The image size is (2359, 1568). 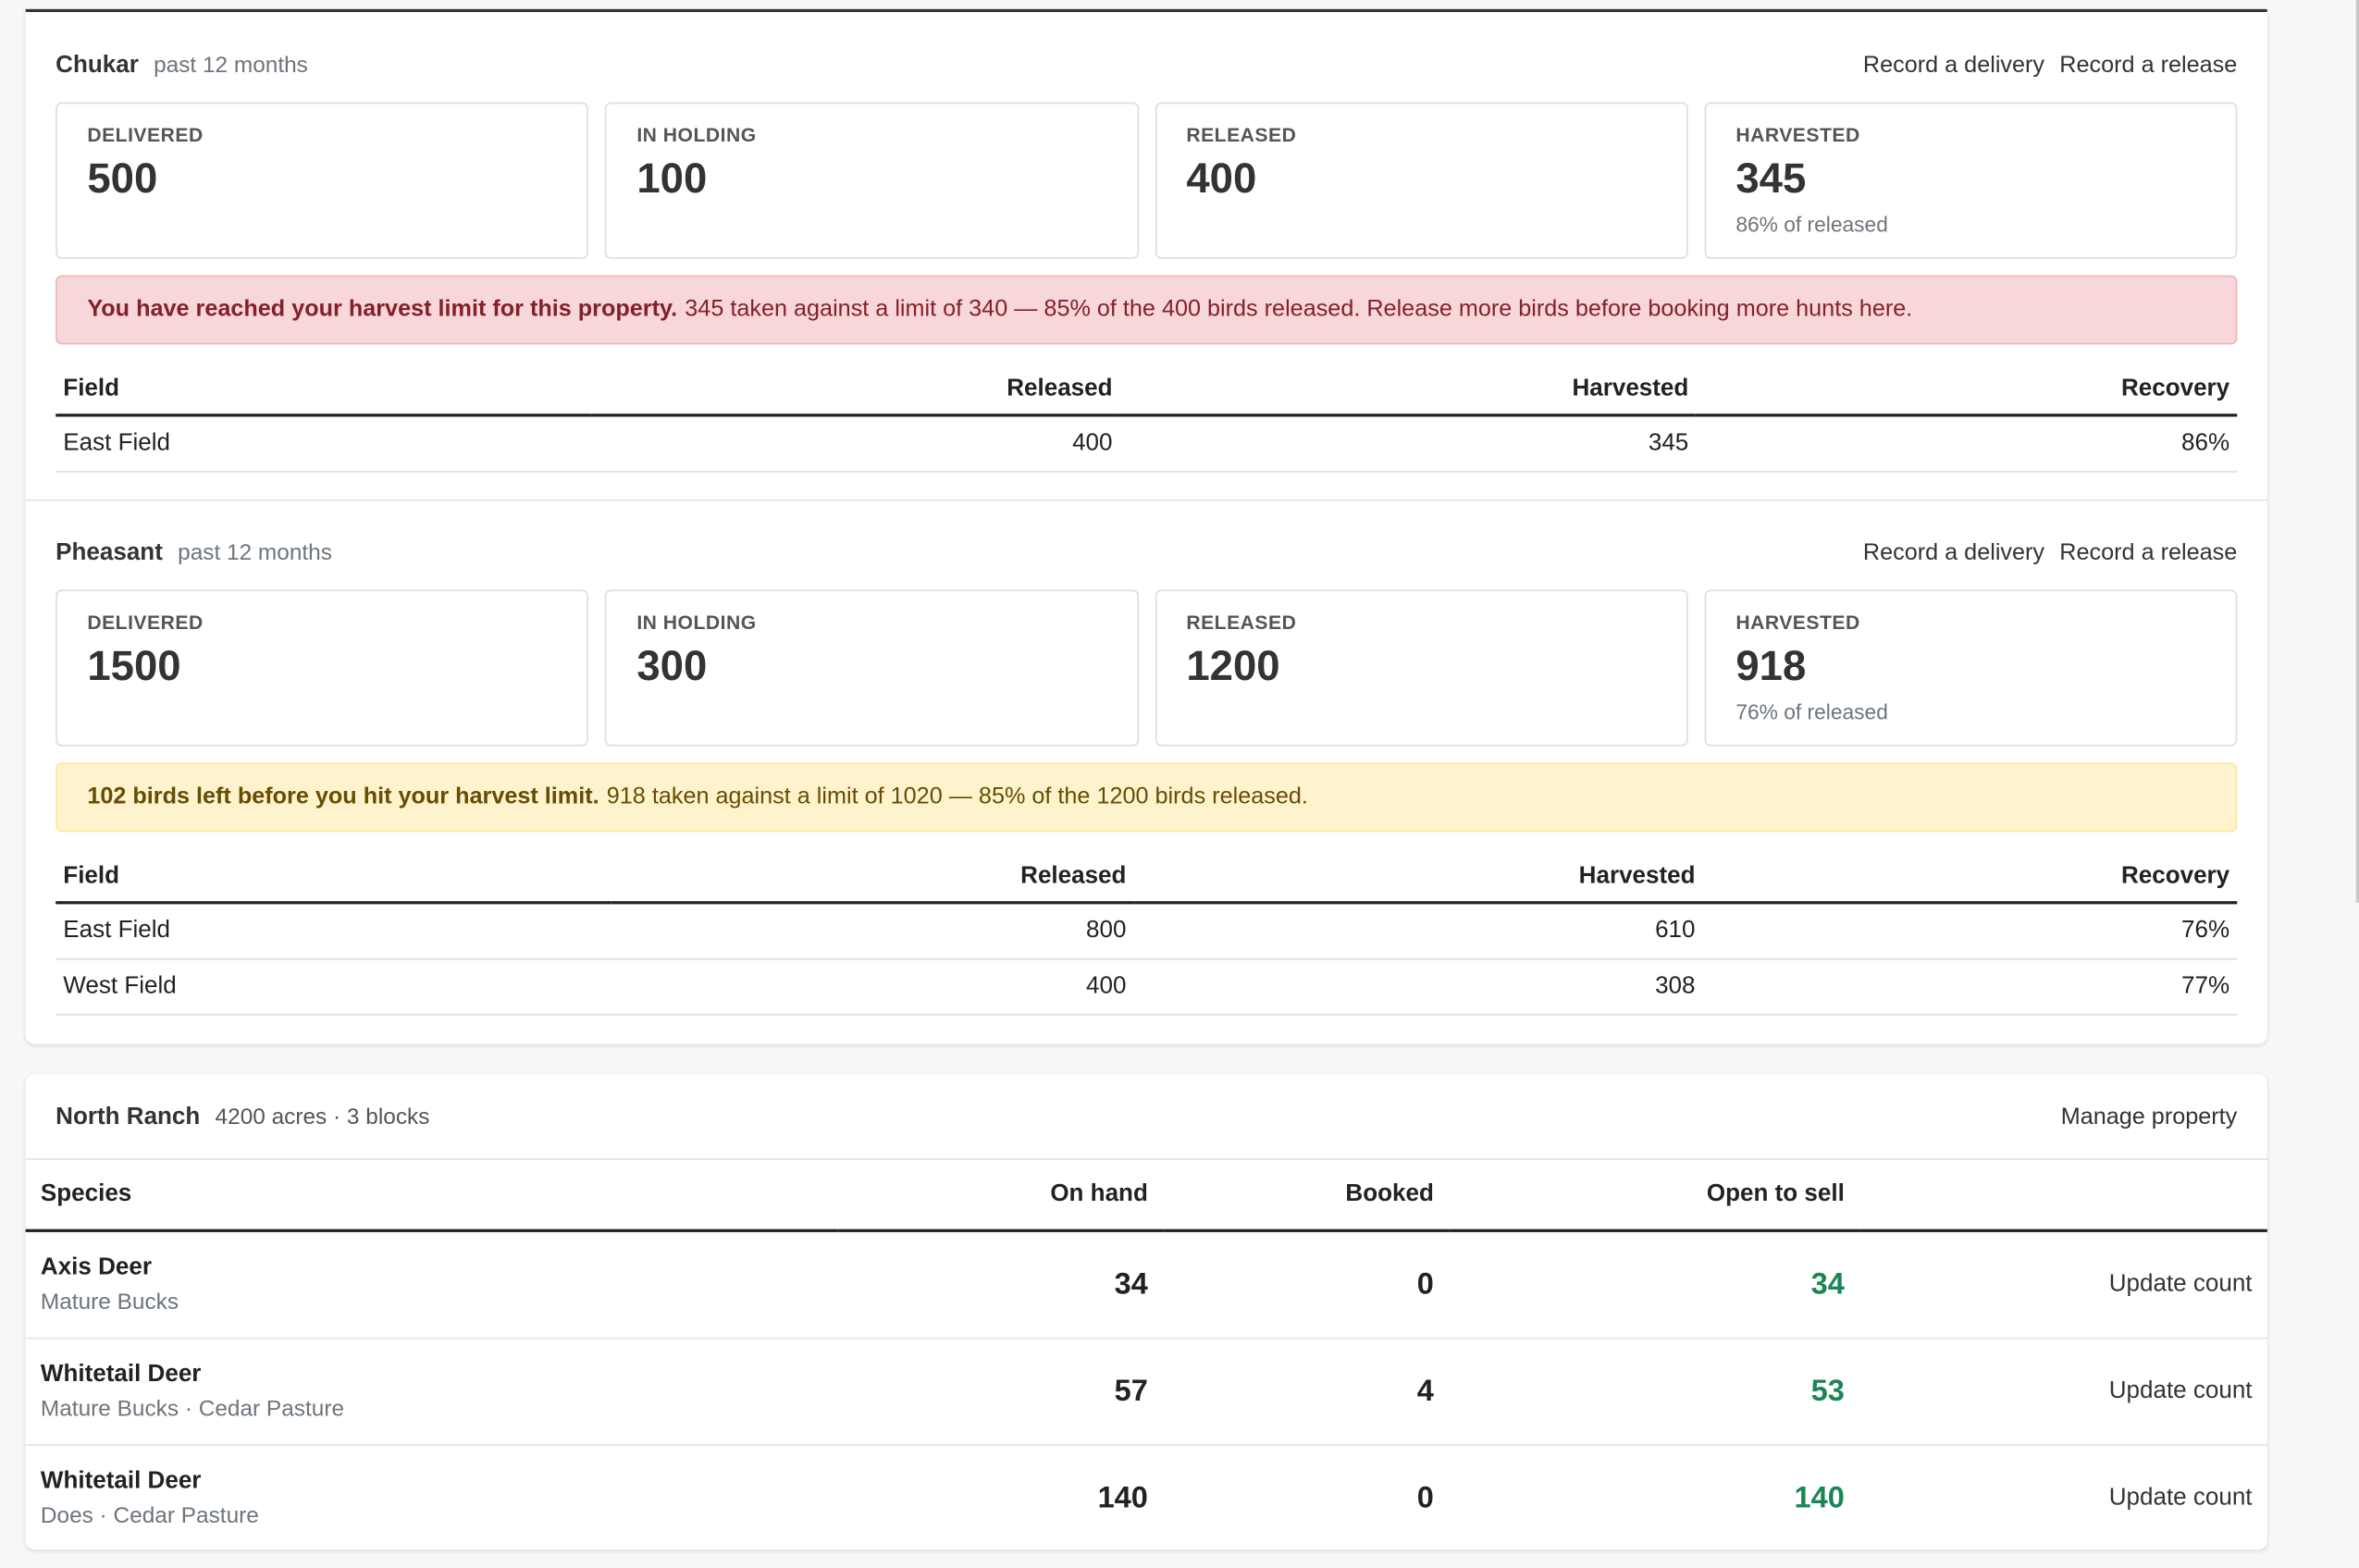 What do you see at coordinates (872, 931) in the screenshot?
I see `cell-released: 800` at bounding box center [872, 931].